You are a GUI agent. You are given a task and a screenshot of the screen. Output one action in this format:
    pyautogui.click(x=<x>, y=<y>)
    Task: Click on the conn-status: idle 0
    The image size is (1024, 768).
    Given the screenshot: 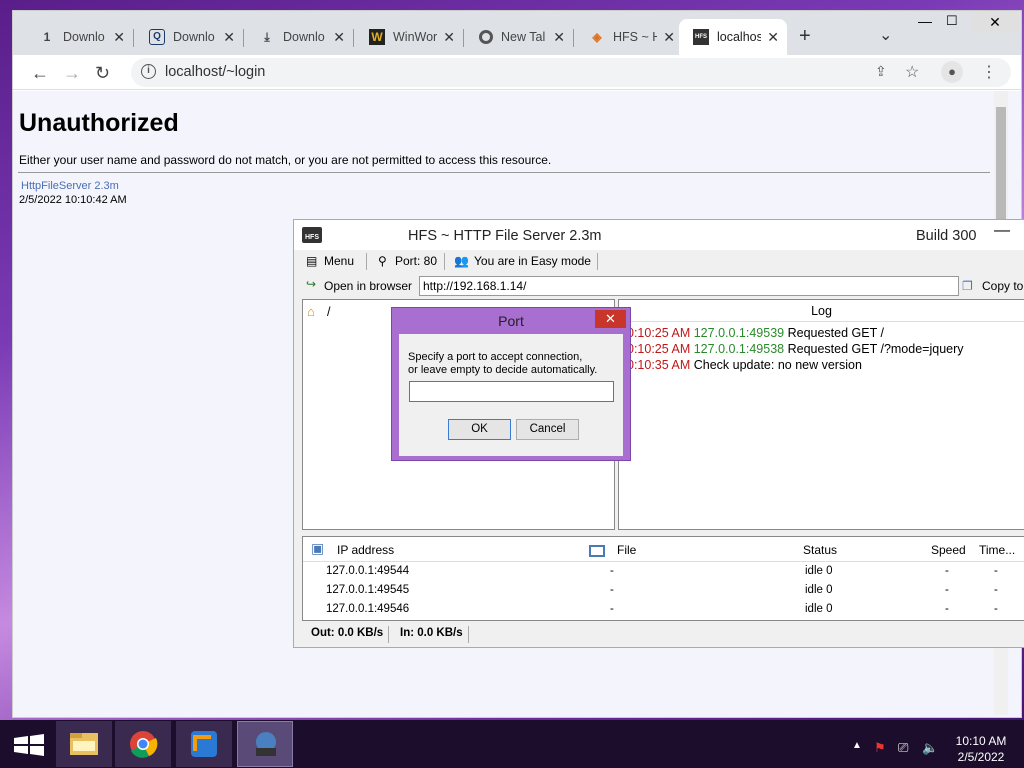 What is the action you would take?
    pyautogui.click(x=819, y=590)
    